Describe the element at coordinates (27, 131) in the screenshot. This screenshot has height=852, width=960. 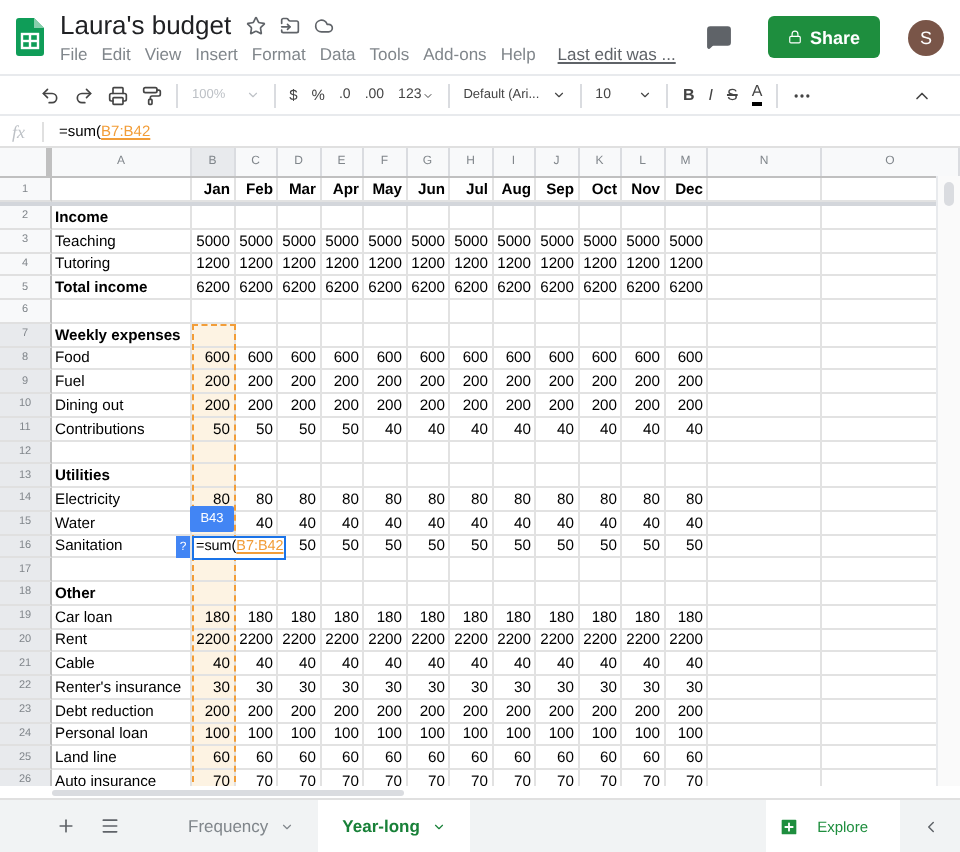
I see `formula-label: fx` at that location.